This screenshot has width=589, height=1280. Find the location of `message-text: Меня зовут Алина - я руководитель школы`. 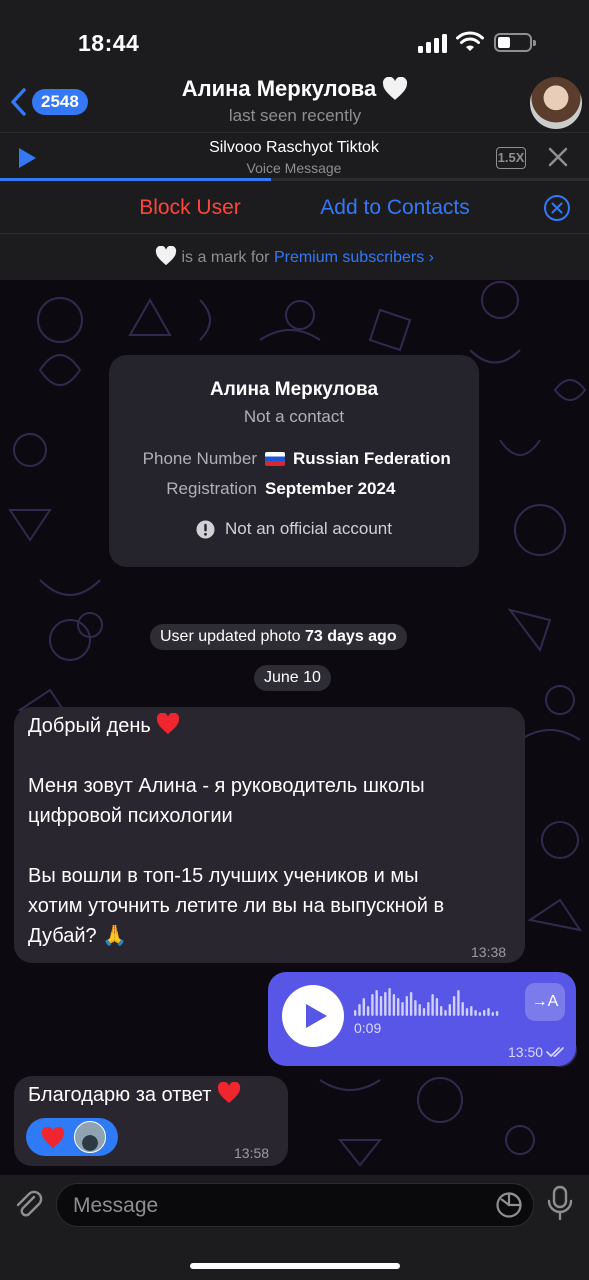

message-text: Меня зовут Алина - я руководитель школы is located at coordinates (226, 786).